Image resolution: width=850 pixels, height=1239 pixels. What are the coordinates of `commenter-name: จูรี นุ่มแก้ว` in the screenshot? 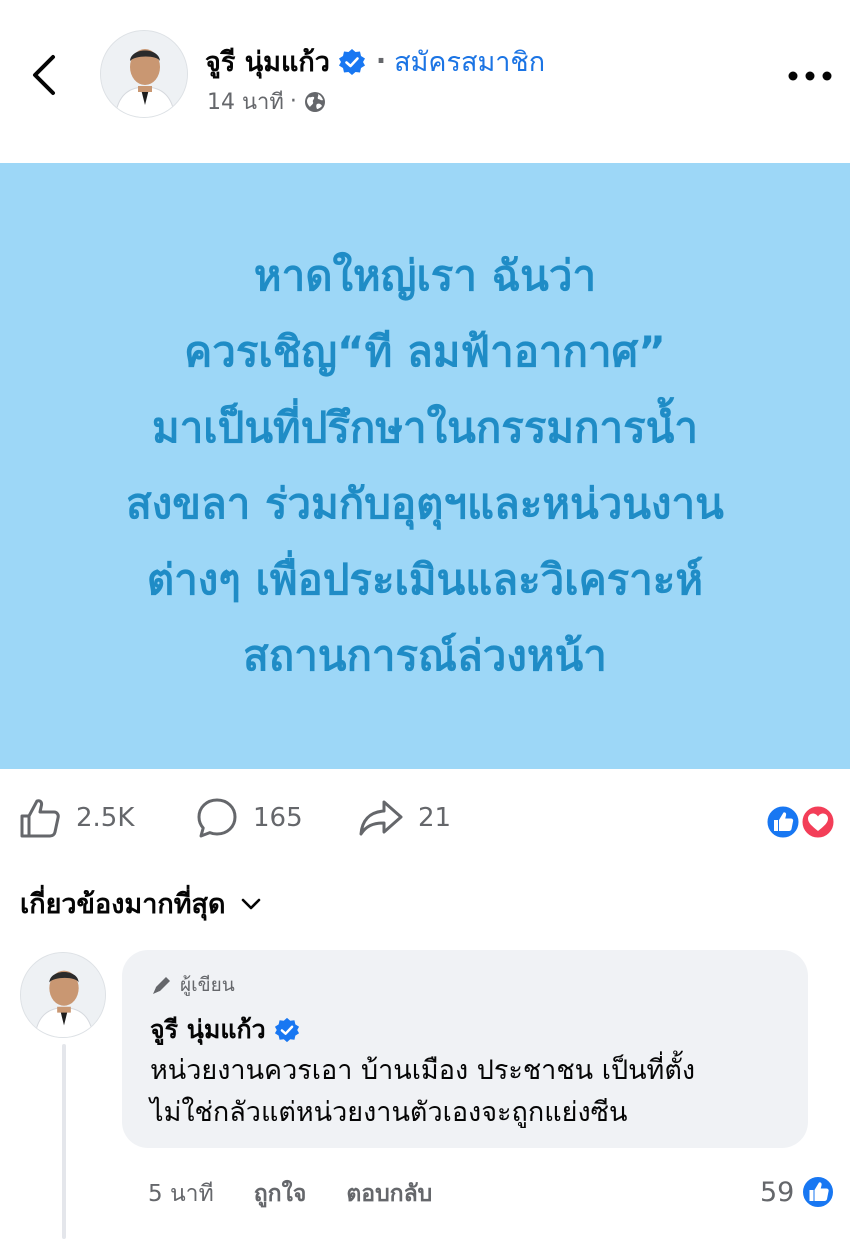 It's located at (208, 1030).